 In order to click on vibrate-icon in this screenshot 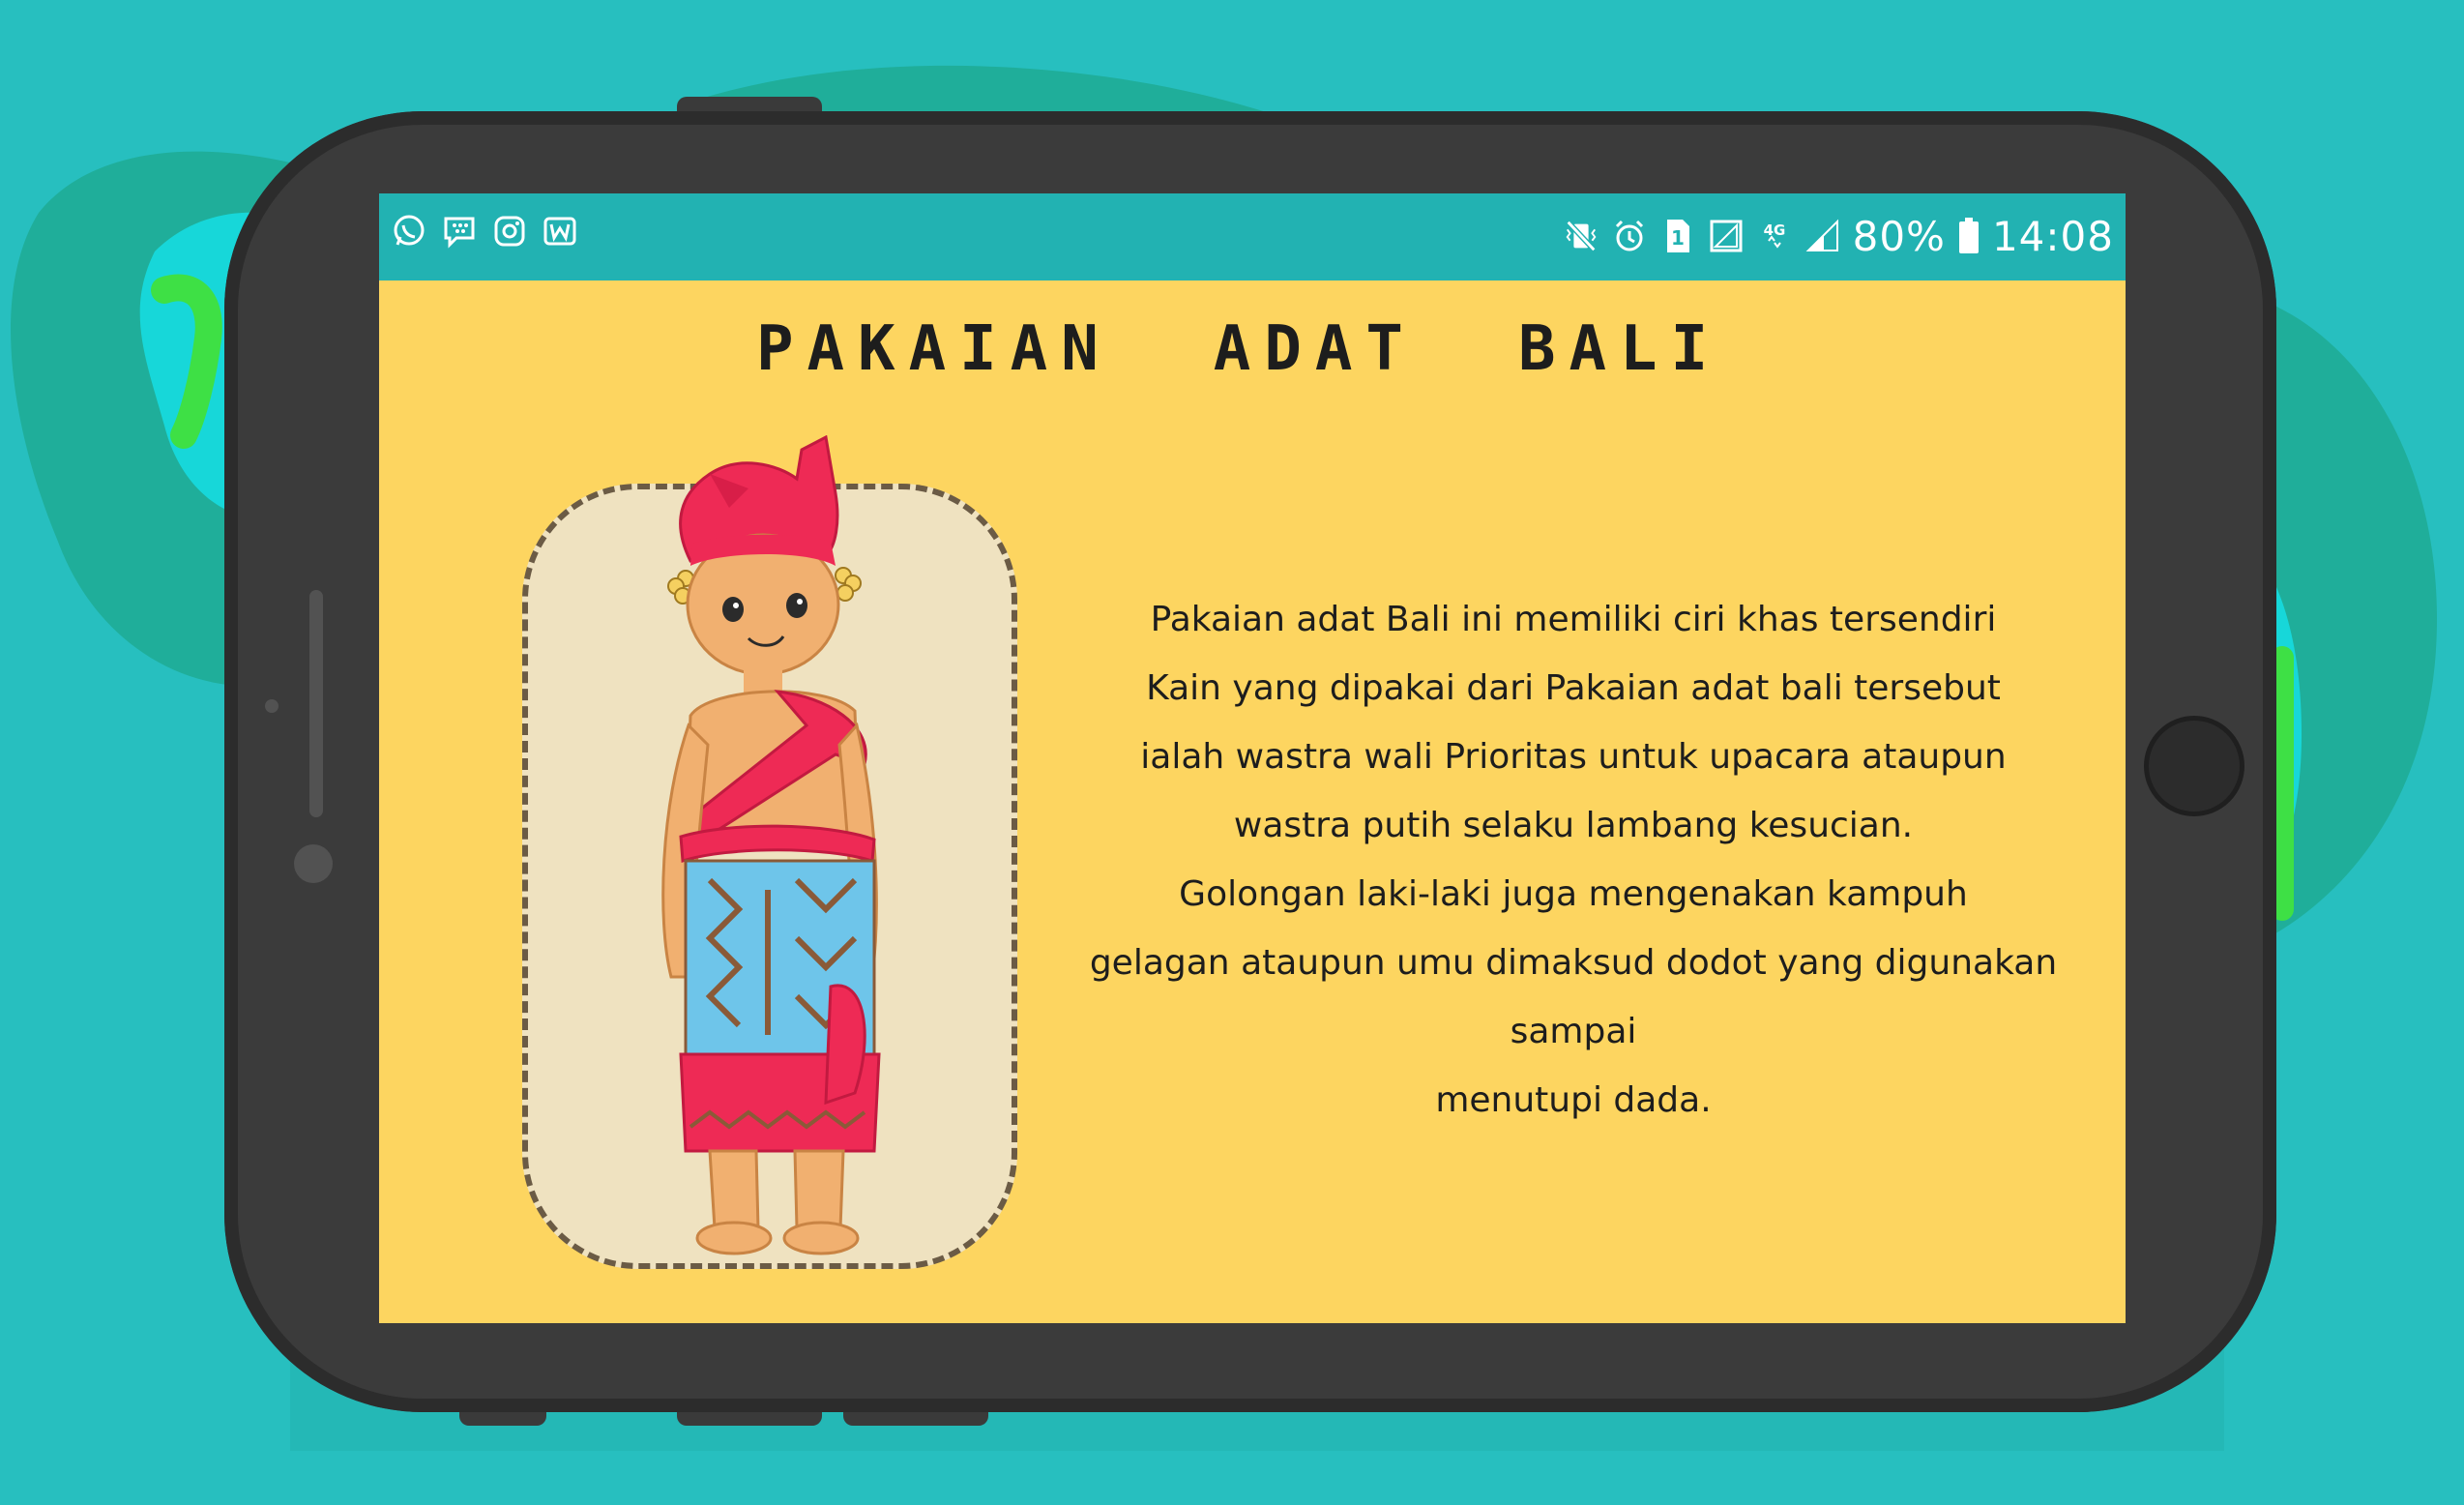, I will do `click(1581, 236)`.